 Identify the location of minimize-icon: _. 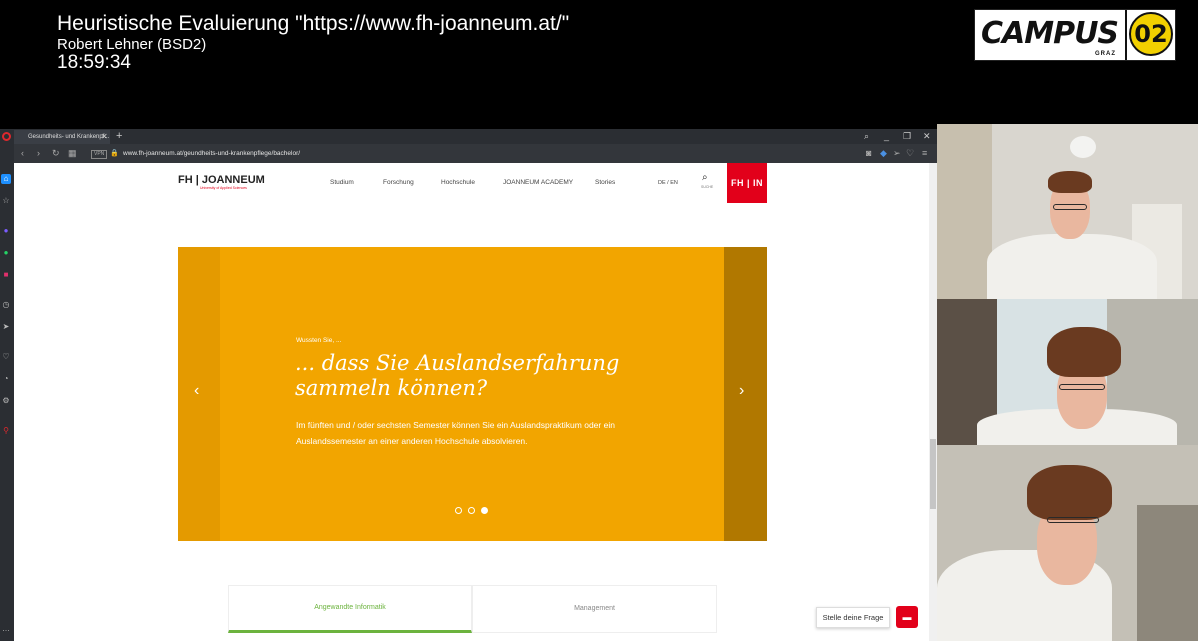
(886, 136).